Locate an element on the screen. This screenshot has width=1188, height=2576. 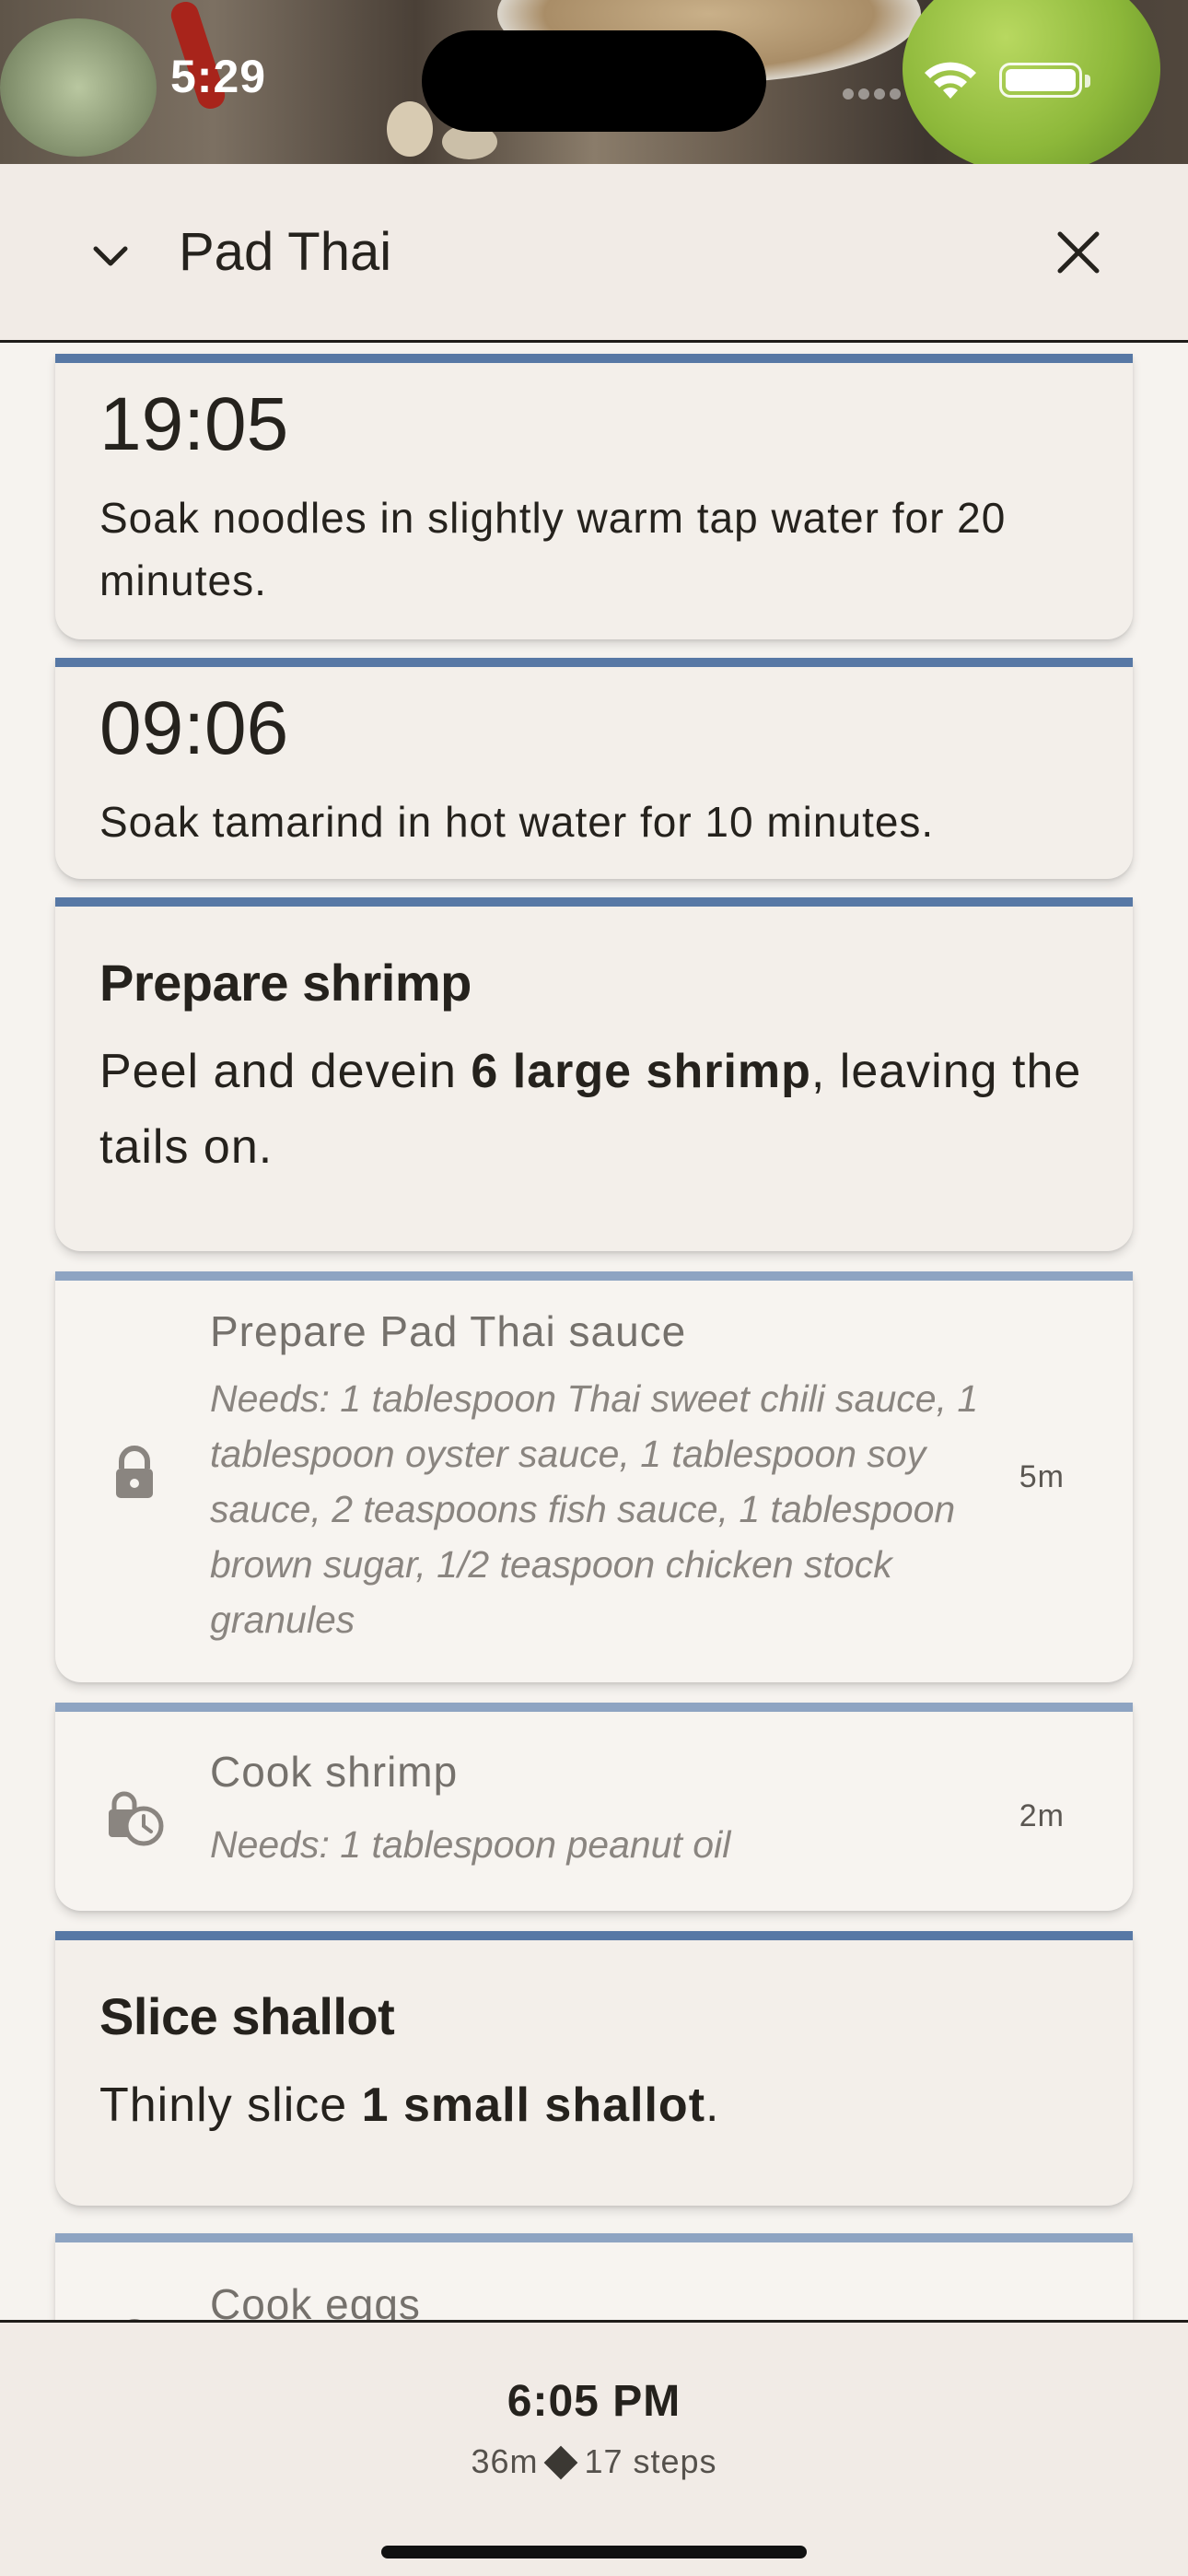
step-title: Slice shallot is located at coordinates (247, 2016).